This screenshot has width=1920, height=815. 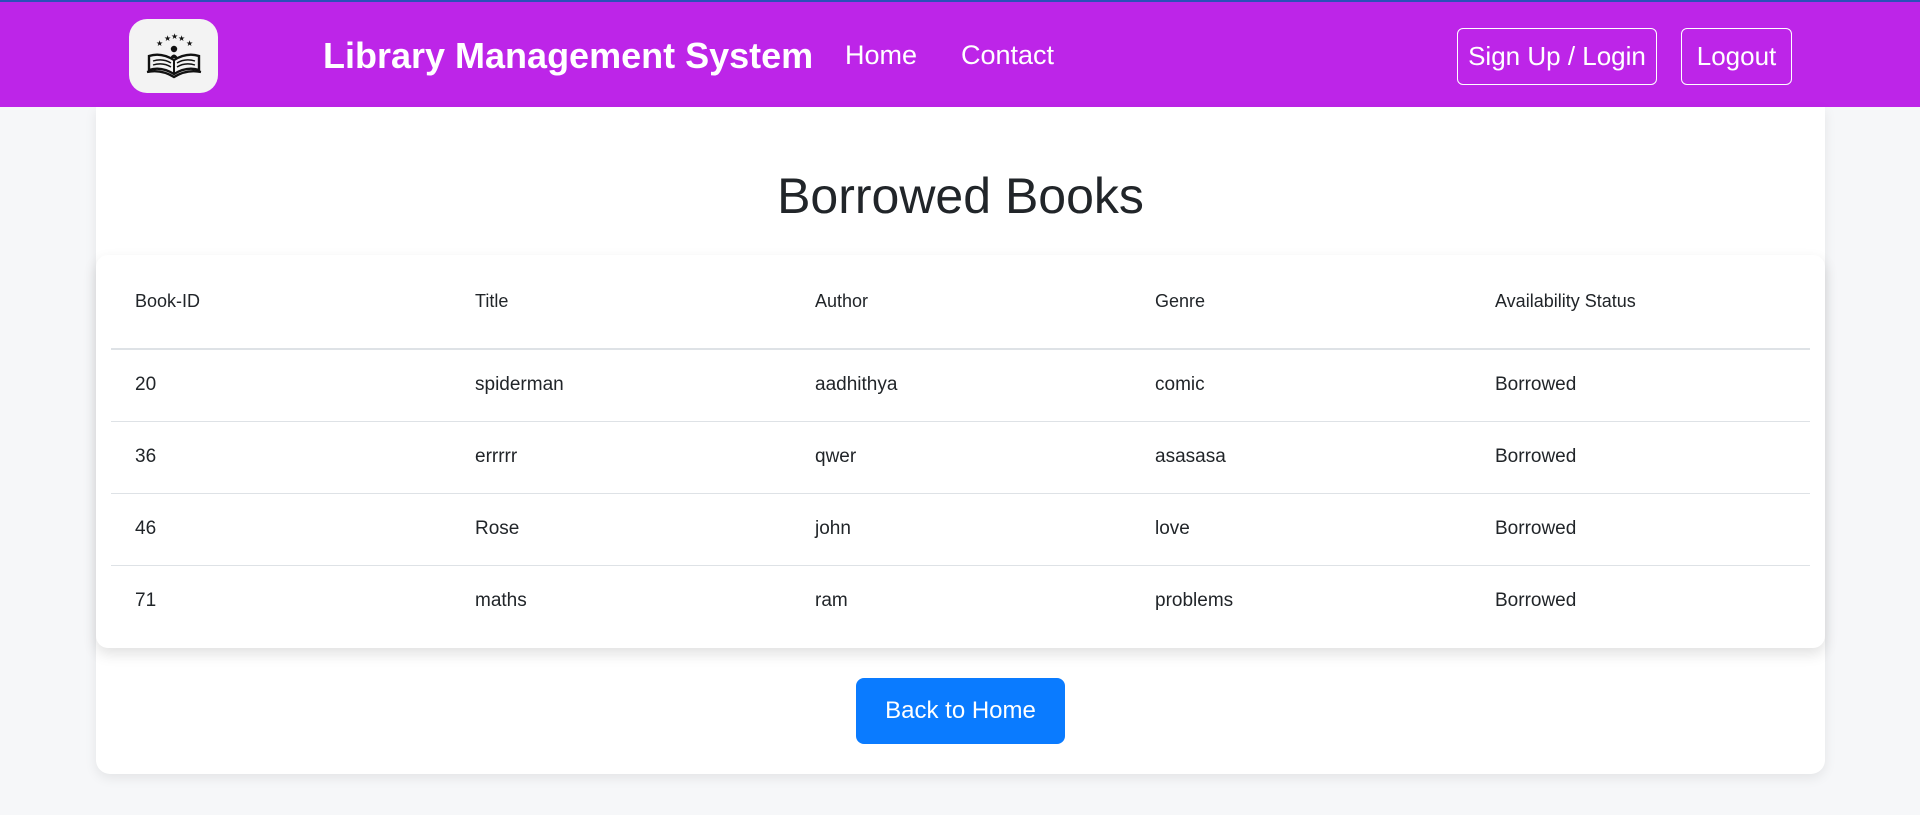 I want to click on cell-book-id: 71, so click(x=146, y=601).